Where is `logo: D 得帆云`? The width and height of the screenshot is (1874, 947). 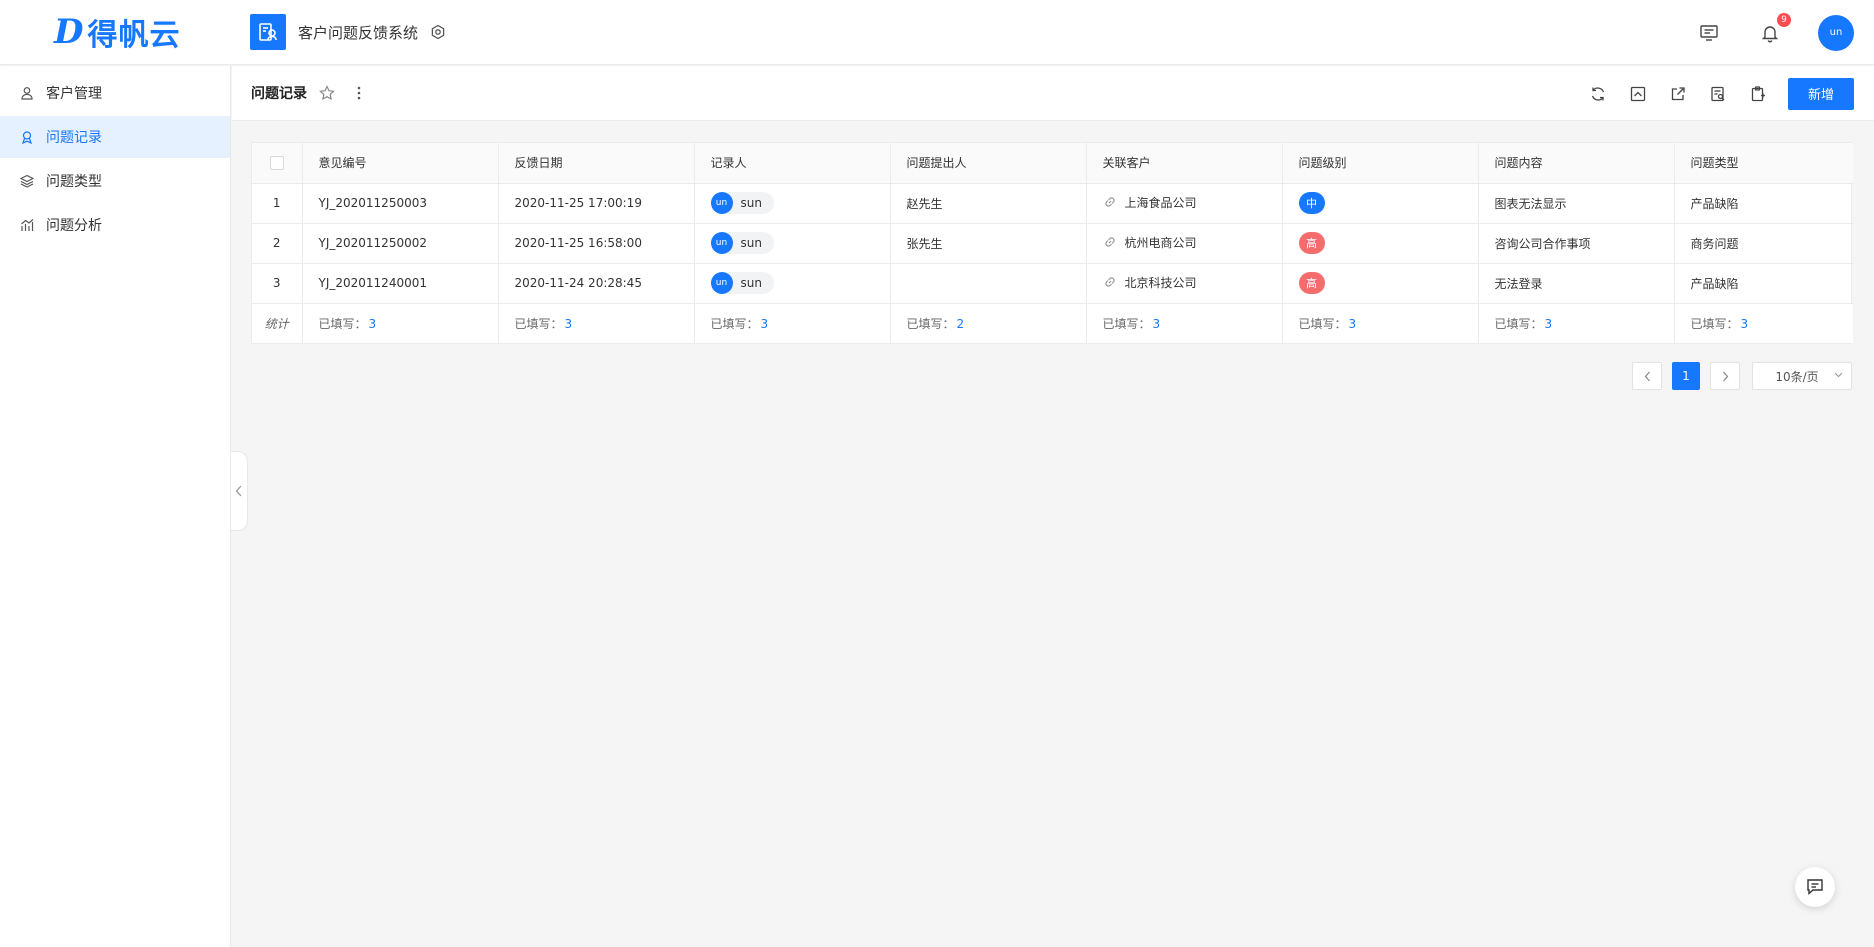 logo: D 得帆云 is located at coordinates (125, 32).